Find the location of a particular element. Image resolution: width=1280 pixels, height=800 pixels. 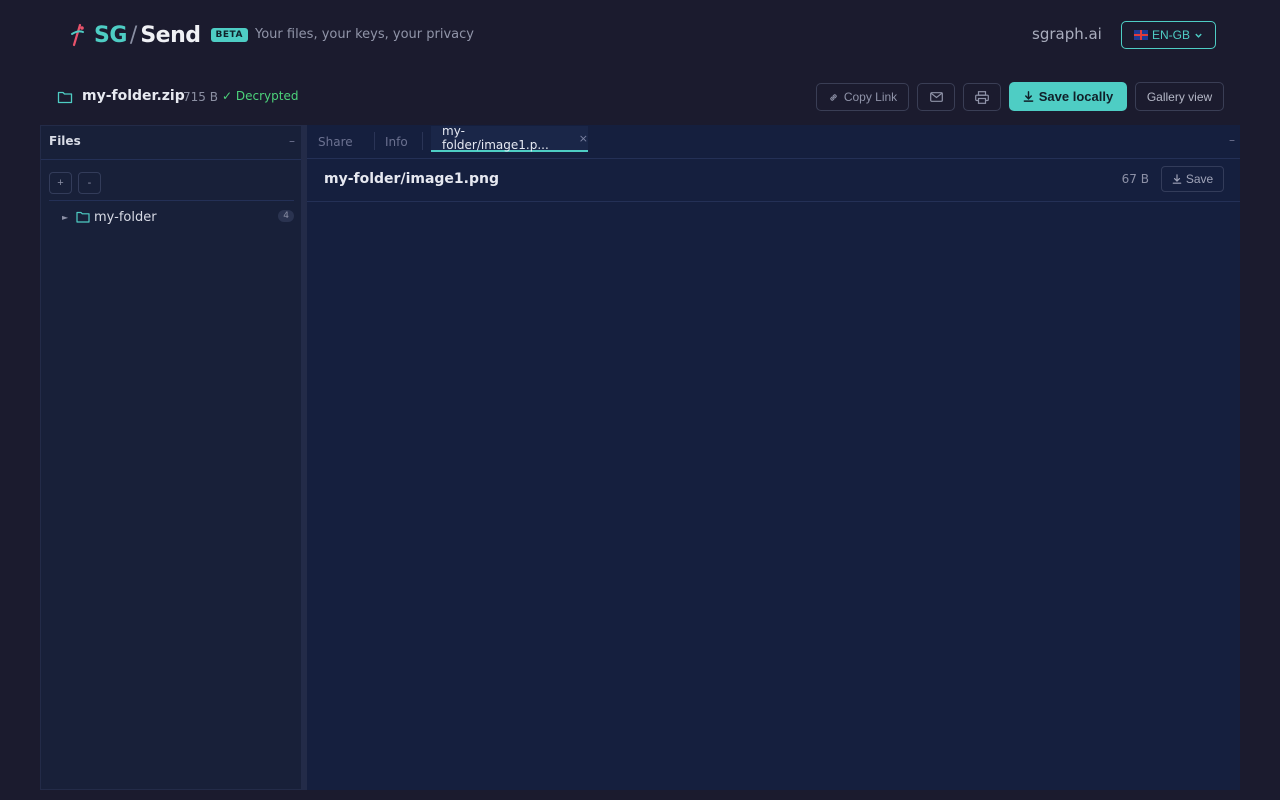

tab-share: Share is located at coordinates (335, 142).